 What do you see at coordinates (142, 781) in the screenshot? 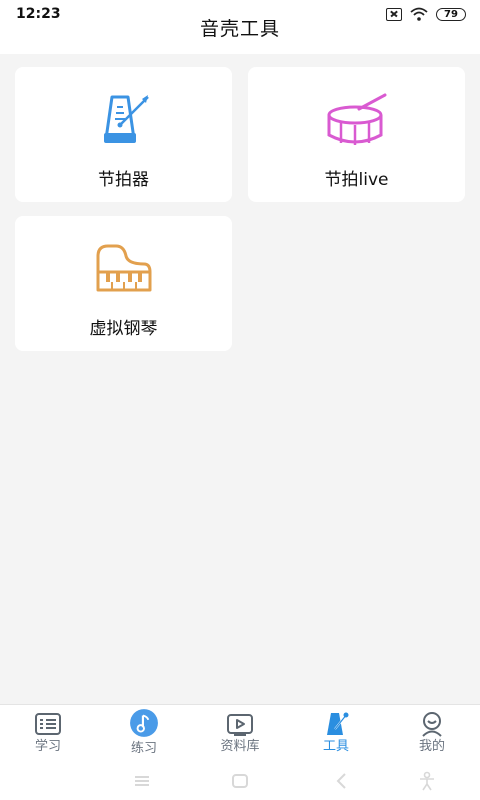
I see `menu-icon` at bounding box center [142, 781].